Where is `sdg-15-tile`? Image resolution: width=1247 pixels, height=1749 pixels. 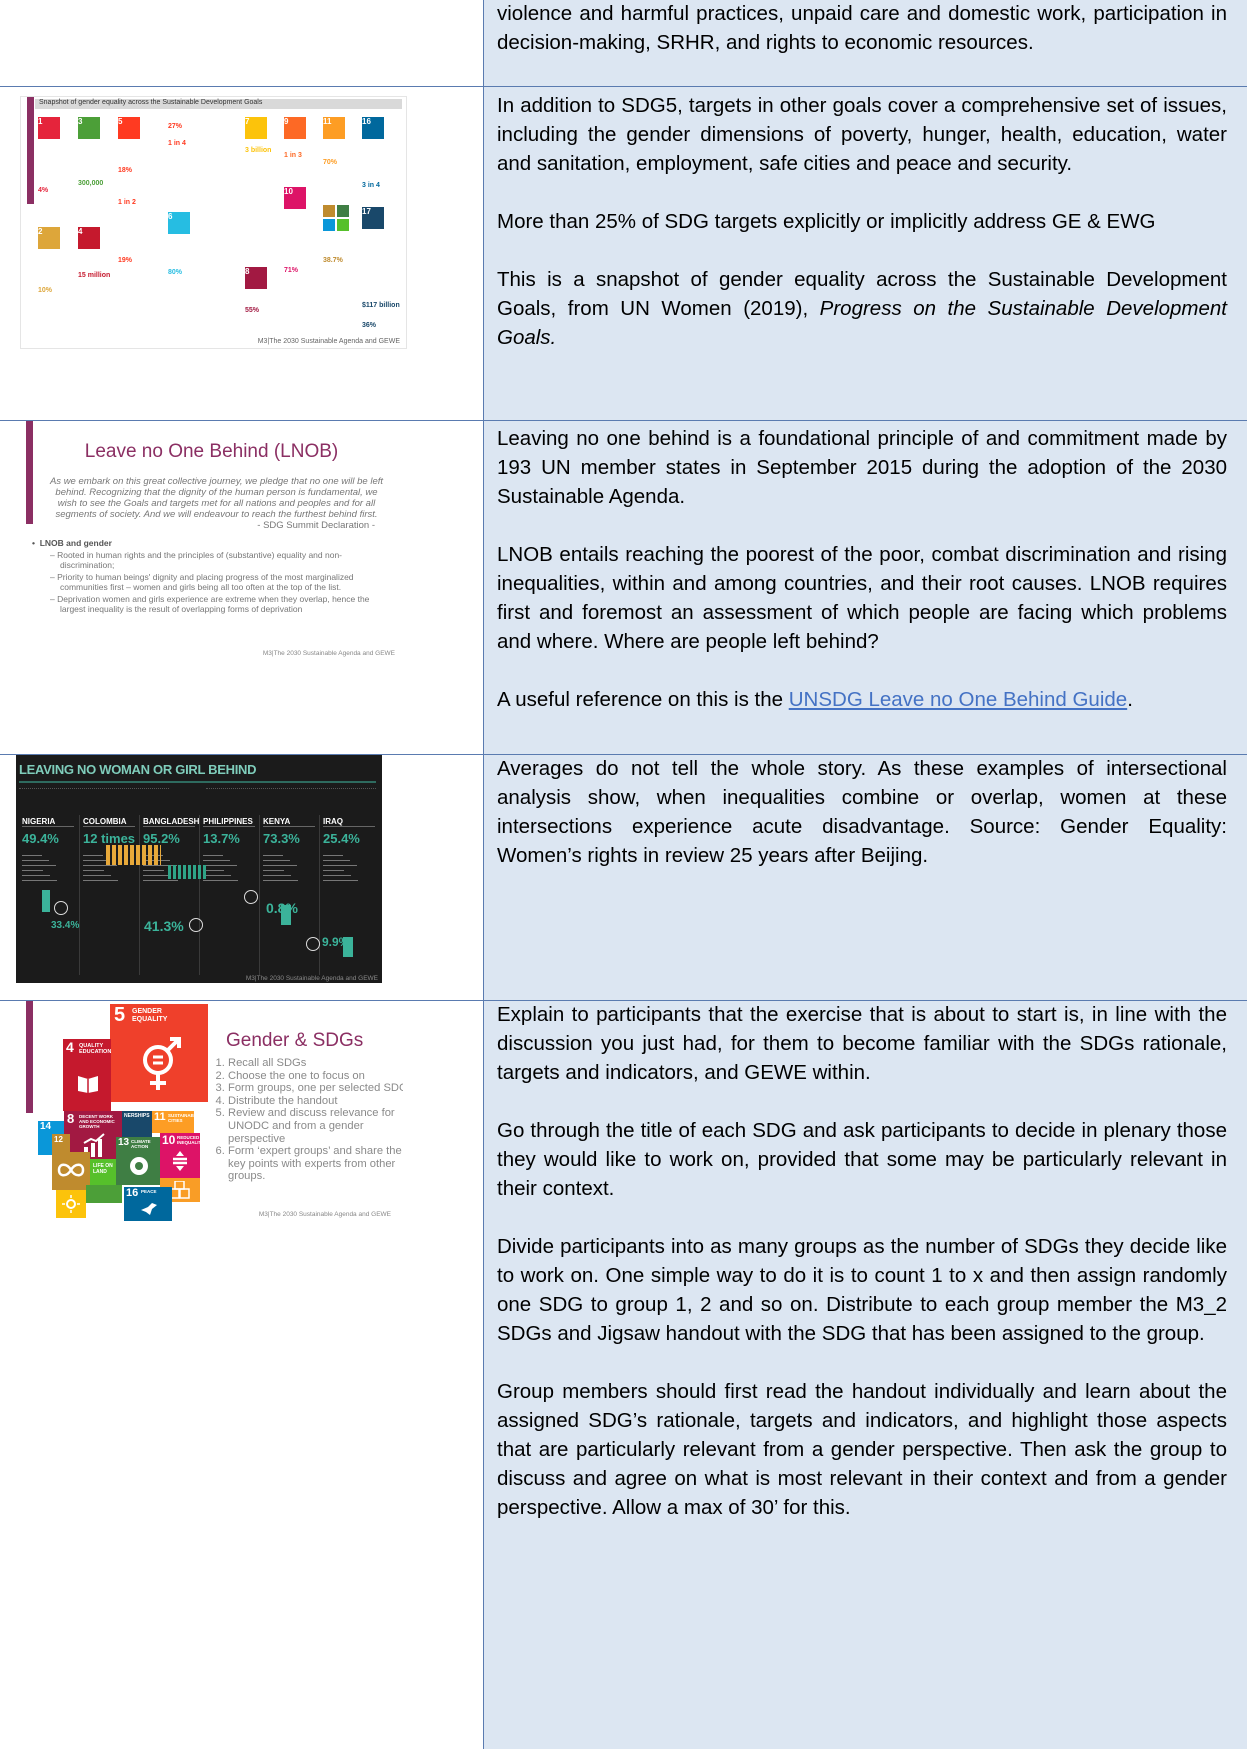
sdg-15-tile is located at coordinates (343, 225).